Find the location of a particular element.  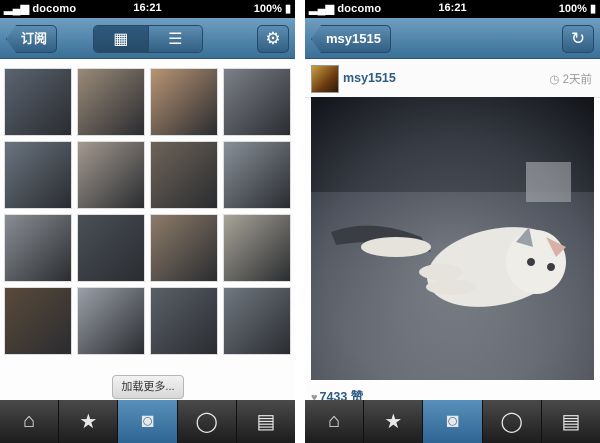

username: msy1515 is located at coordinates (369, 78).